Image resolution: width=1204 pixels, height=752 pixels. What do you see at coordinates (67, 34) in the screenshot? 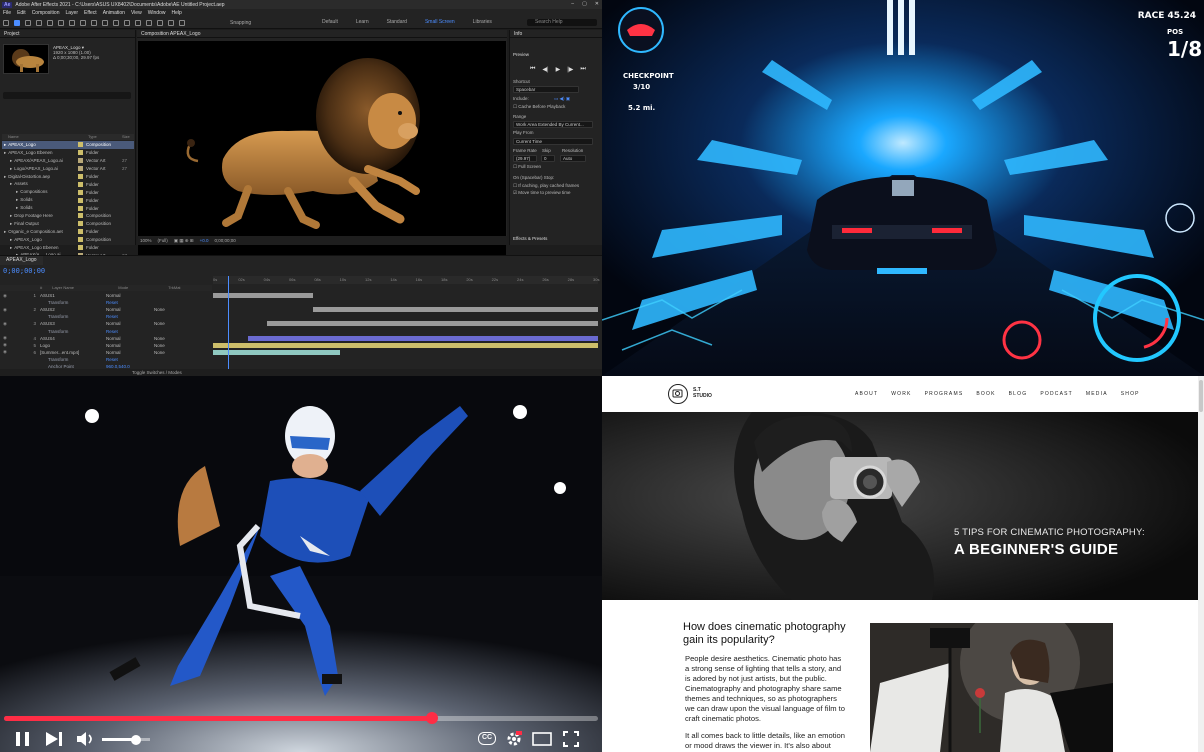
I see `project-tab: Project` at bounding box center [67, 34].